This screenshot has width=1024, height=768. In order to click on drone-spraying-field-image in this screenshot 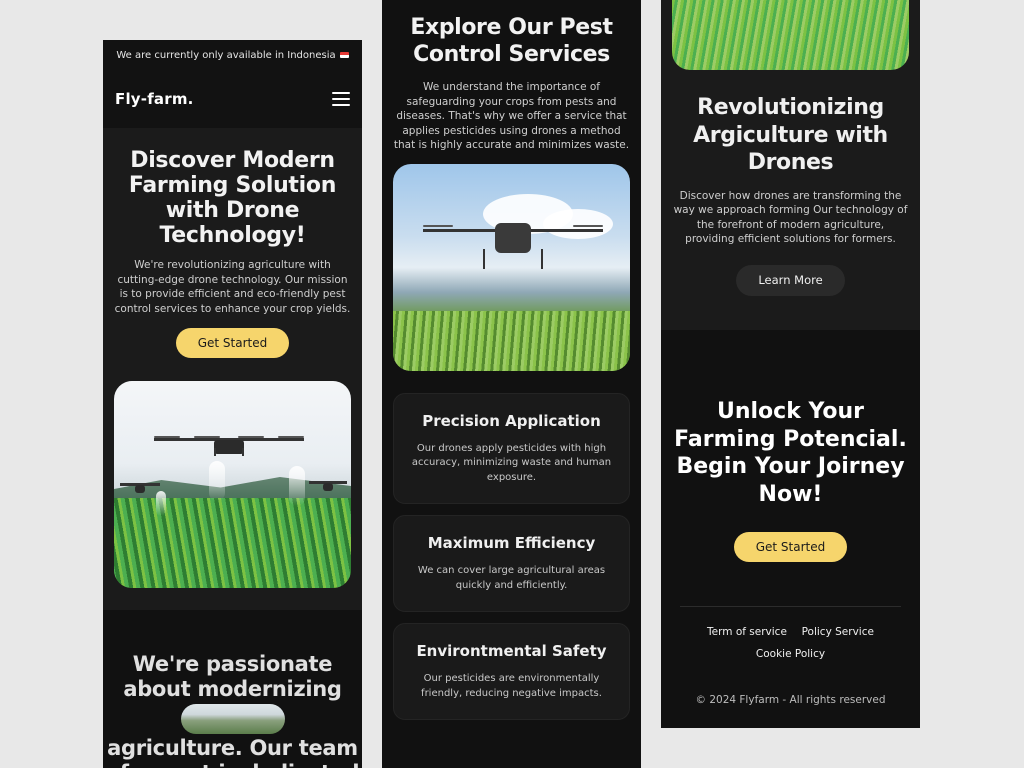, I will do `click(232, 484)`.